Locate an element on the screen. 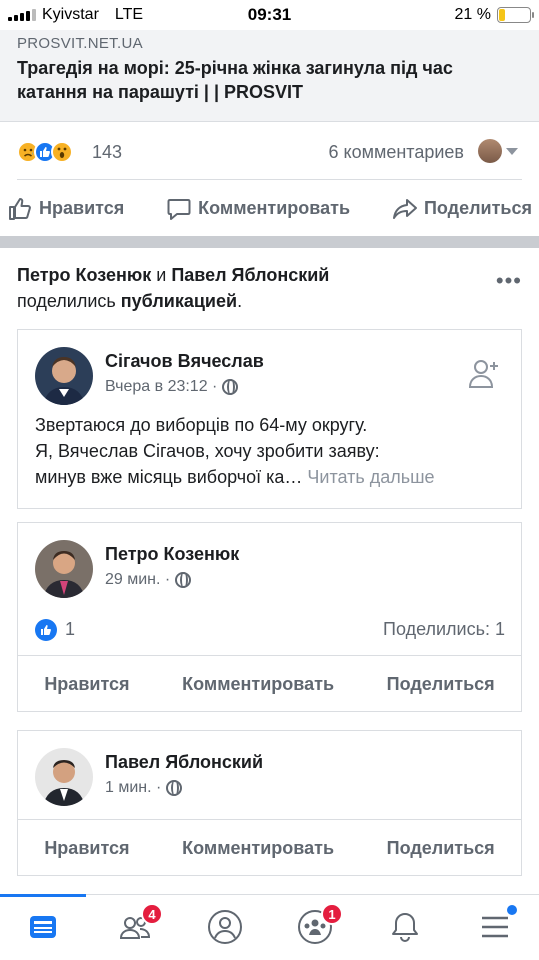 This screenshot has width=539, height=960. reaction-count: 143 is located at coordinates (107, 152).